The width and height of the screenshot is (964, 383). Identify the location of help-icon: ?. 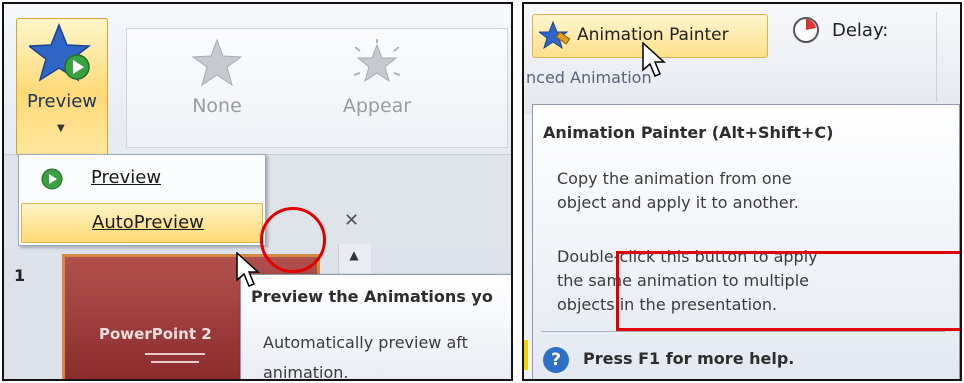
(556, 360).